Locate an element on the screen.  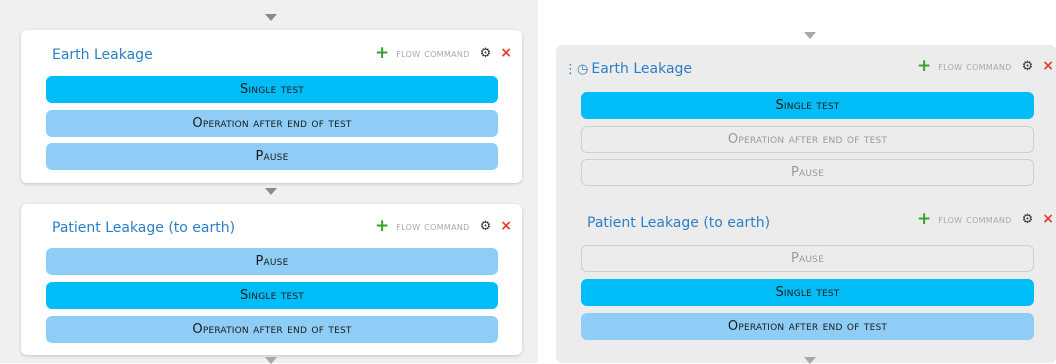
card-title-wrapper: ⋮◷ Earth Leakage is located at coordinates (628, 69).